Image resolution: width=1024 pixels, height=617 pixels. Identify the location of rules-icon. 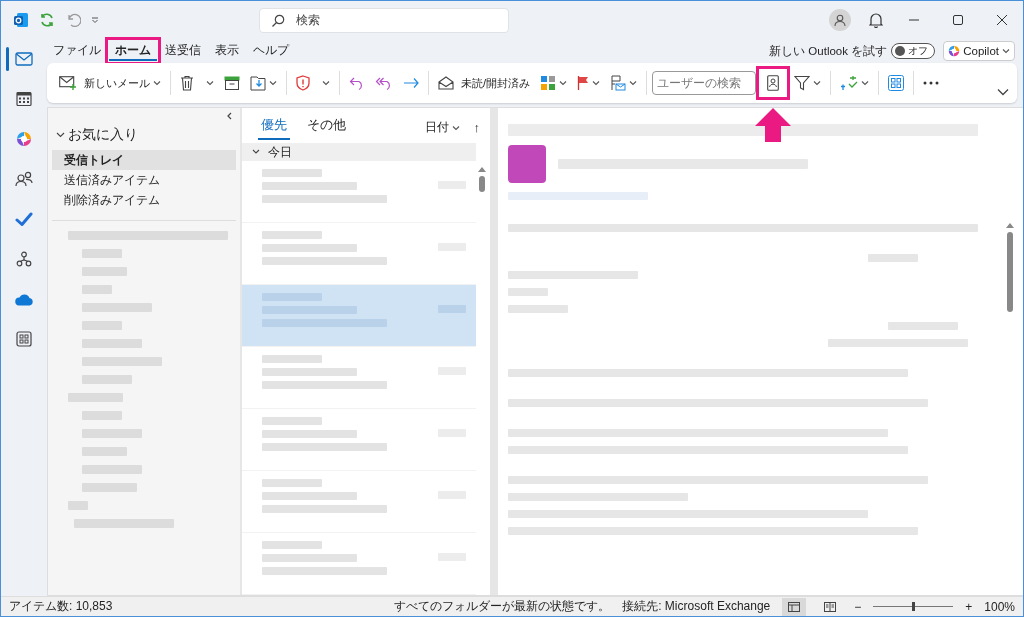
(618, 83).